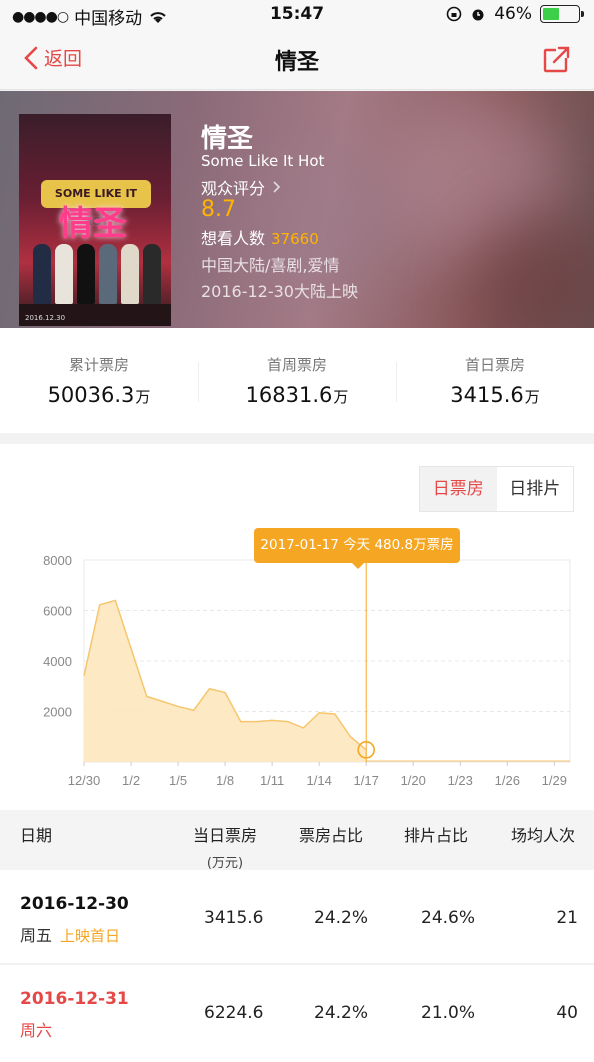 This screenshot has height=1062, width=594. I want to click on rating-score: 8.7, so click(218, 209).